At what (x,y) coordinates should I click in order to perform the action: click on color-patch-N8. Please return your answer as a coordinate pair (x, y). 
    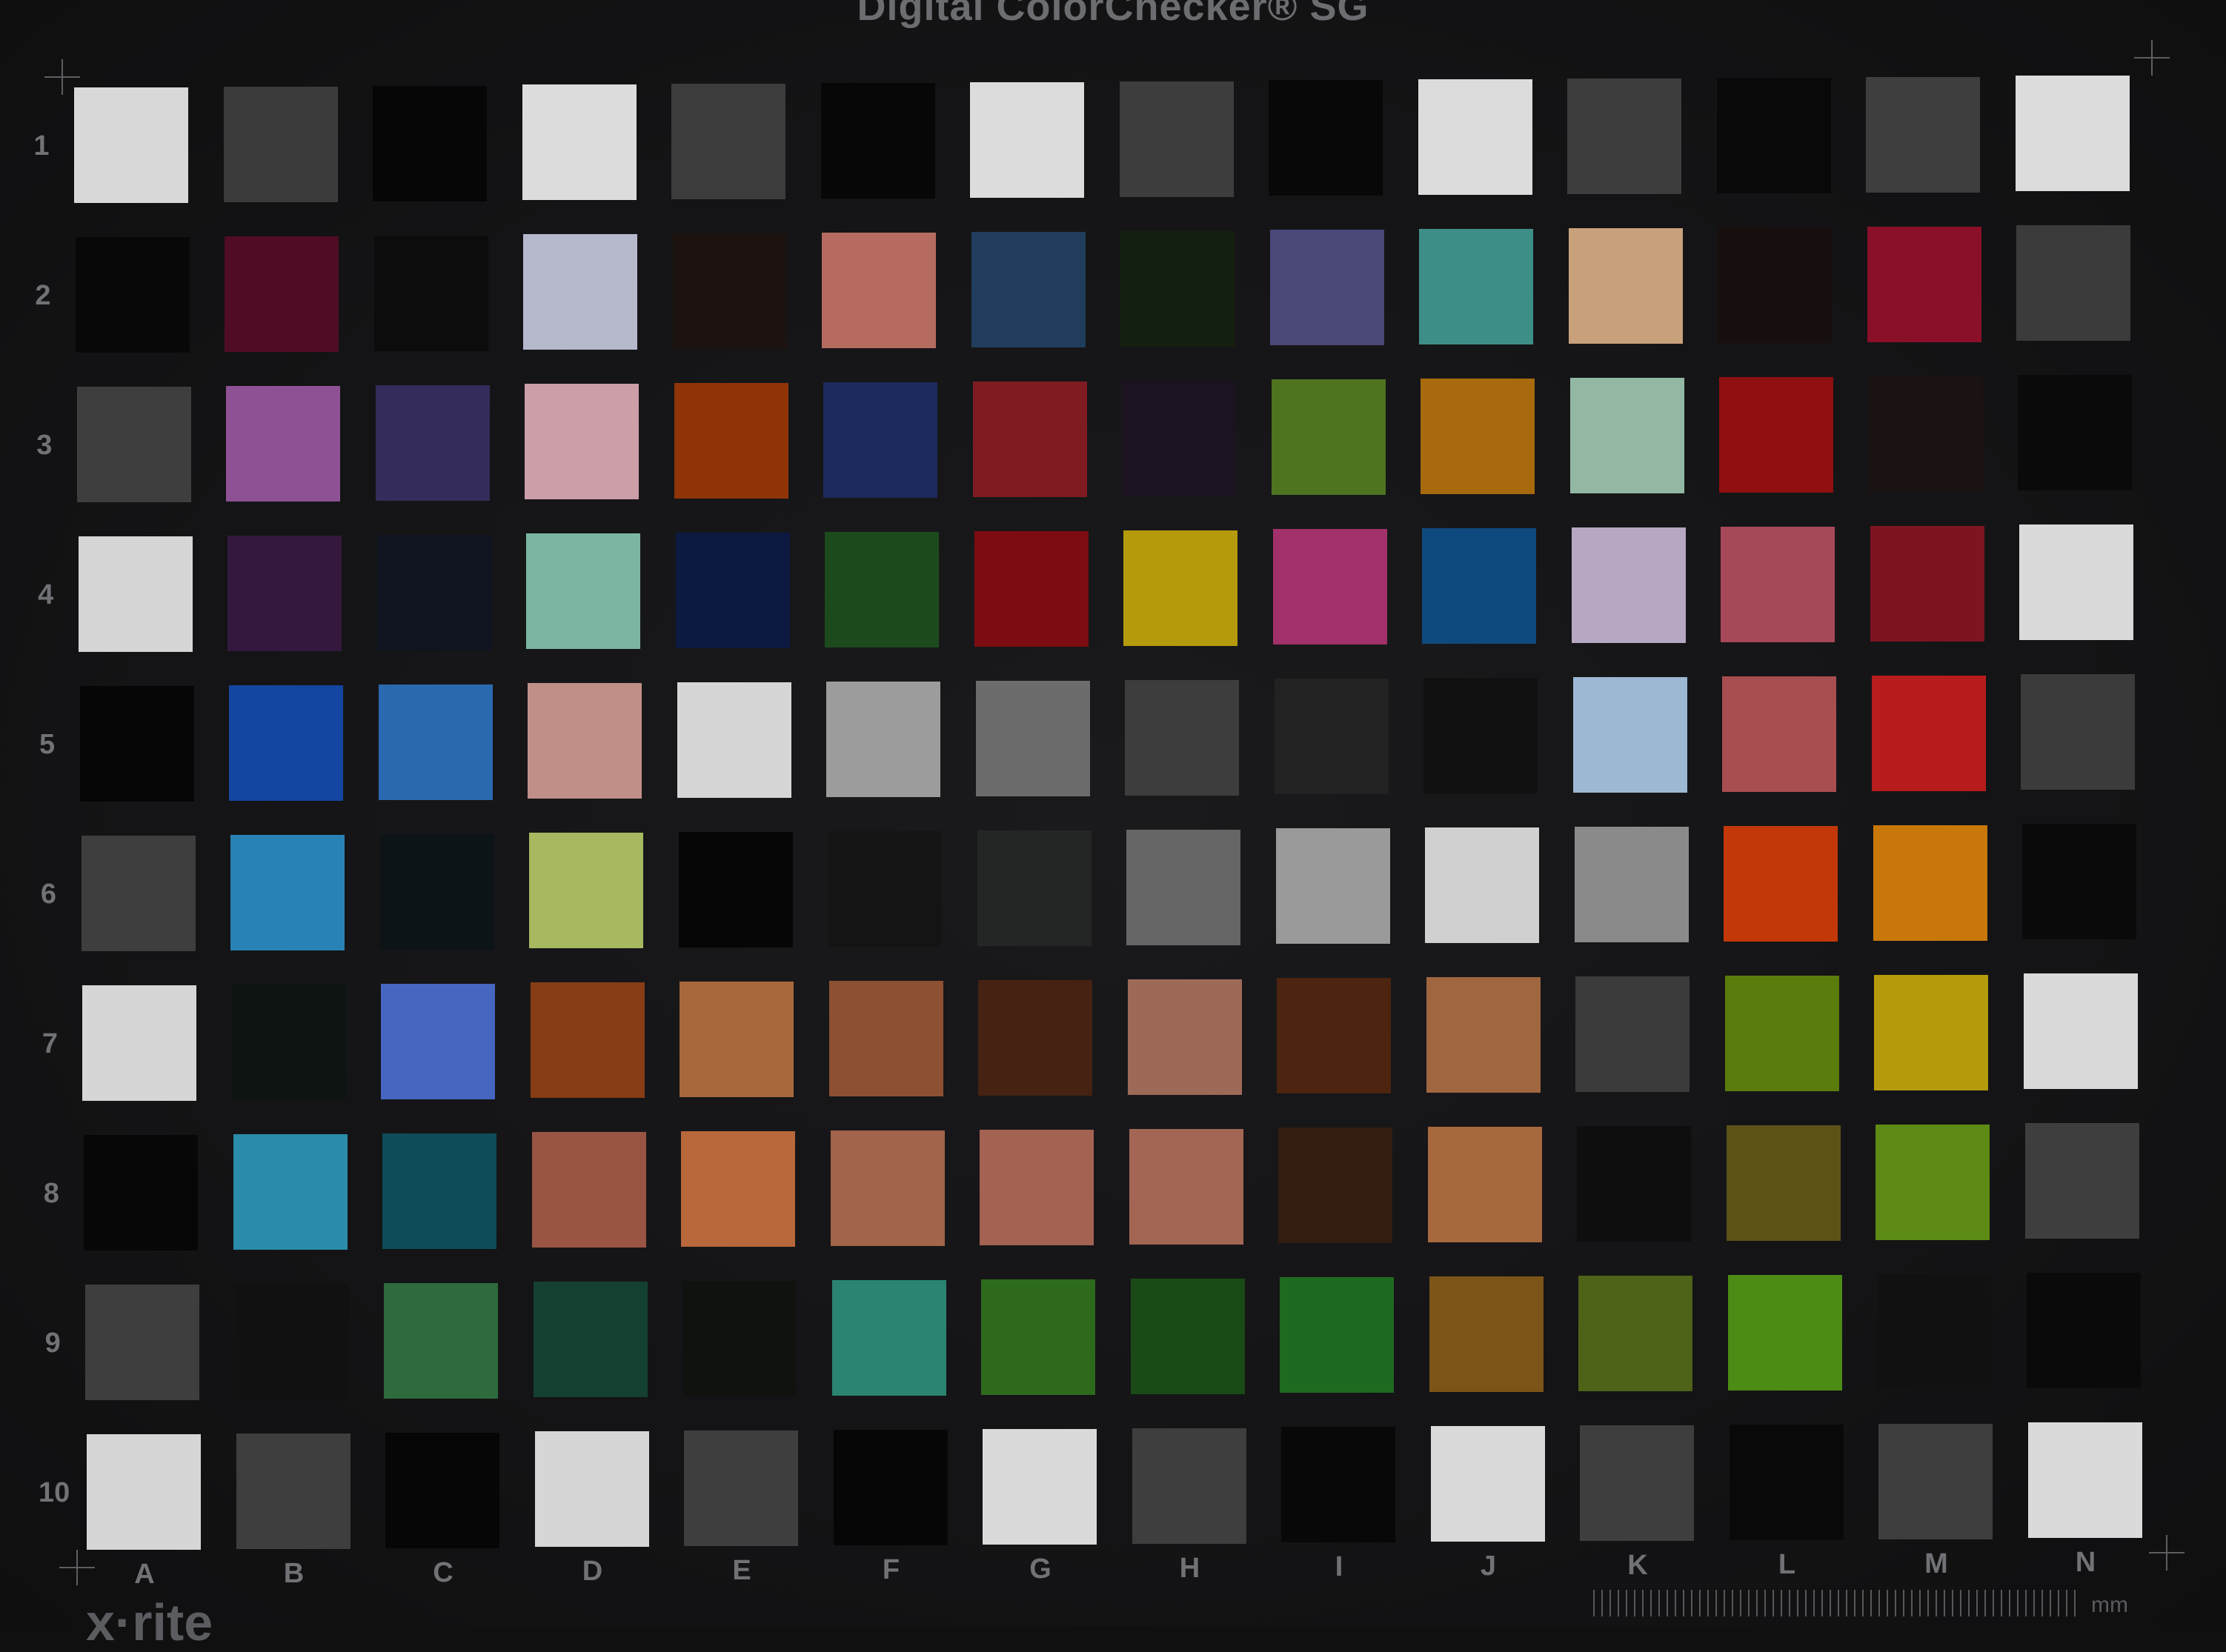
    Looking at the image, I should click on (2081, 1181).